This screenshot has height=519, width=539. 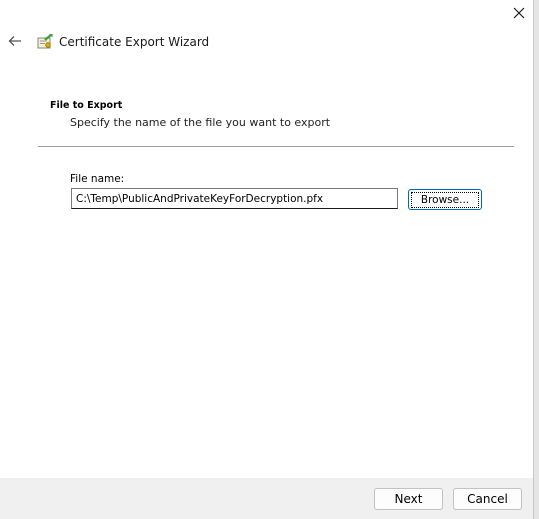 What do you see at coordinates (97, 179) in the screenshot?
I see `file-name-label: File name:` at bounding box center [97, 179].